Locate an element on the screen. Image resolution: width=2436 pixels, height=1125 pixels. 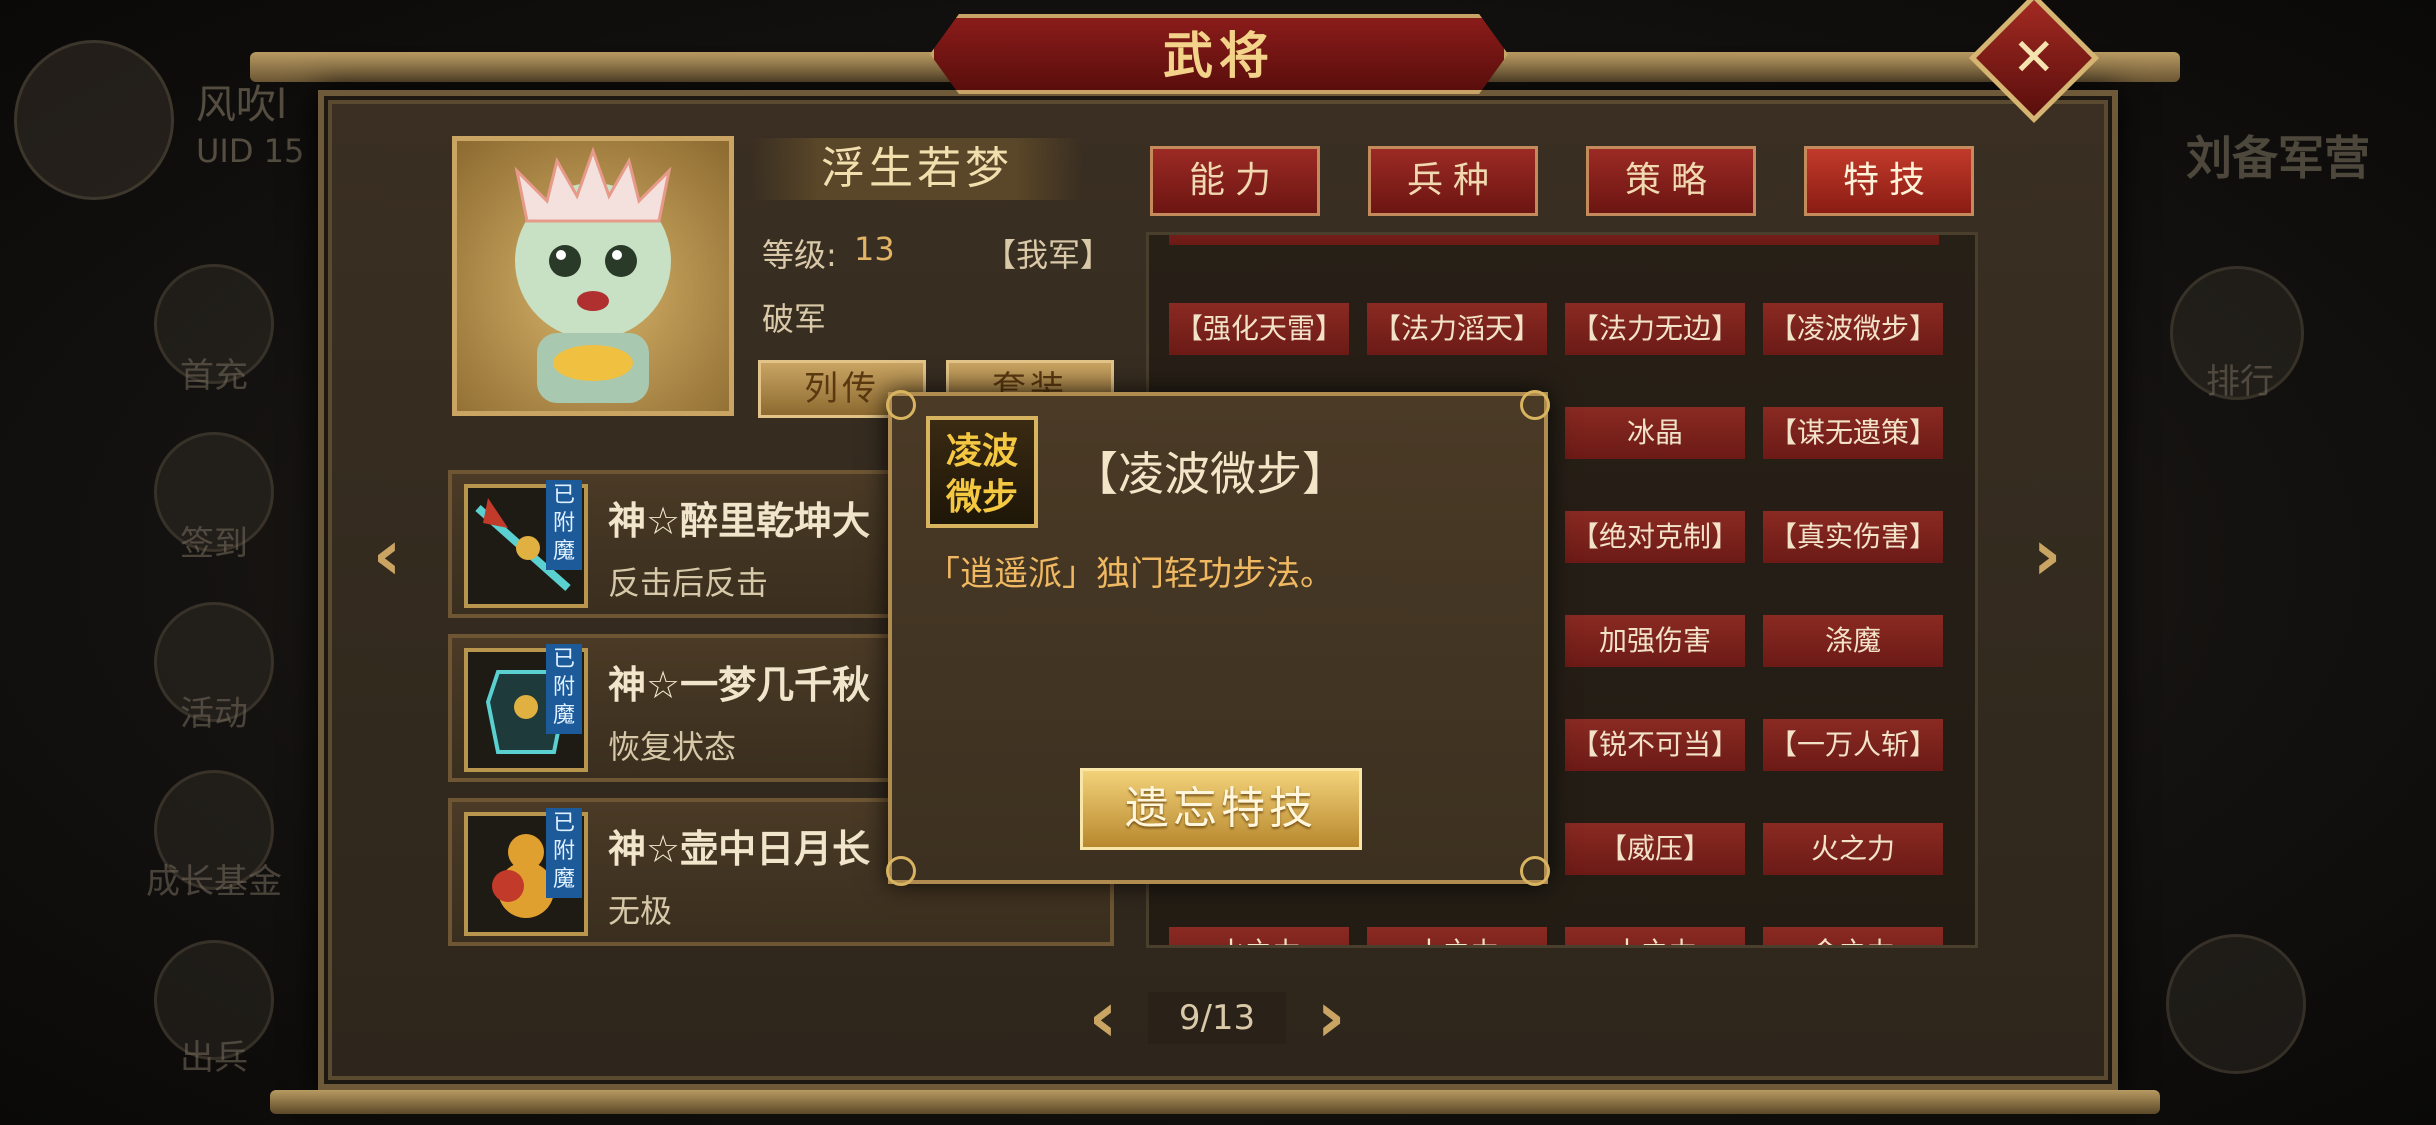
chevron-right-icon: › is located at coordinates (2047, 555).